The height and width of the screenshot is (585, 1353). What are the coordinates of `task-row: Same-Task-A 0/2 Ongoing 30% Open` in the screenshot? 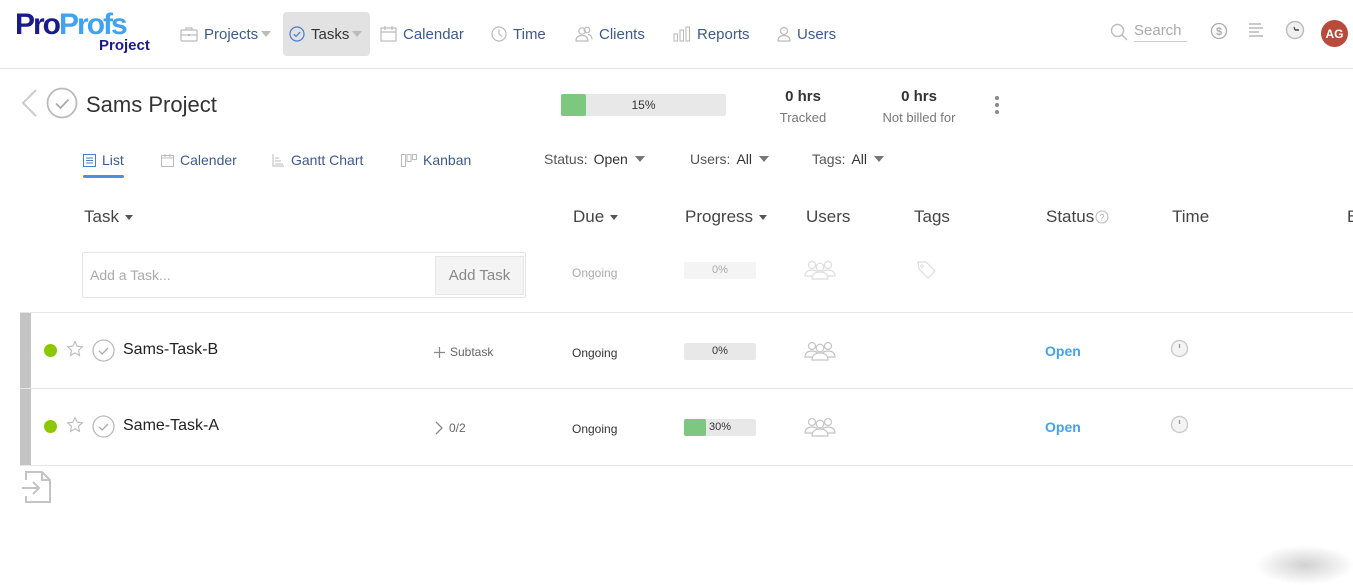 It's located at (686, 426).